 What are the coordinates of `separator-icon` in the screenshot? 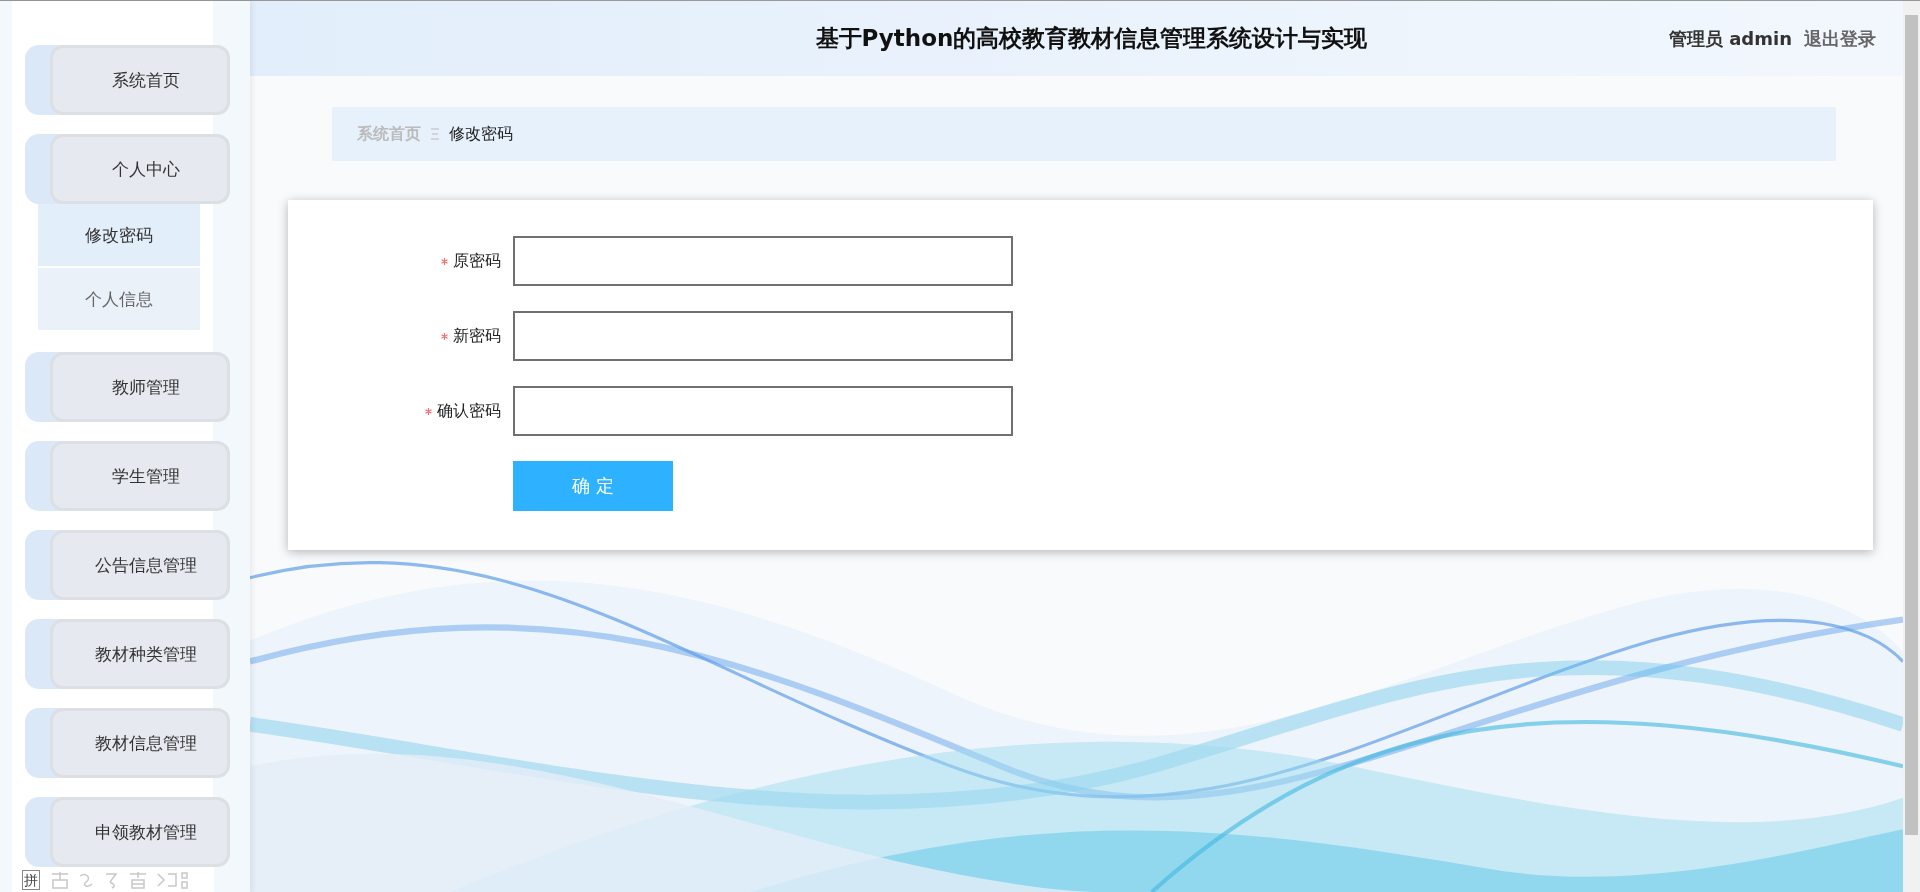 It's located at (435, 134).